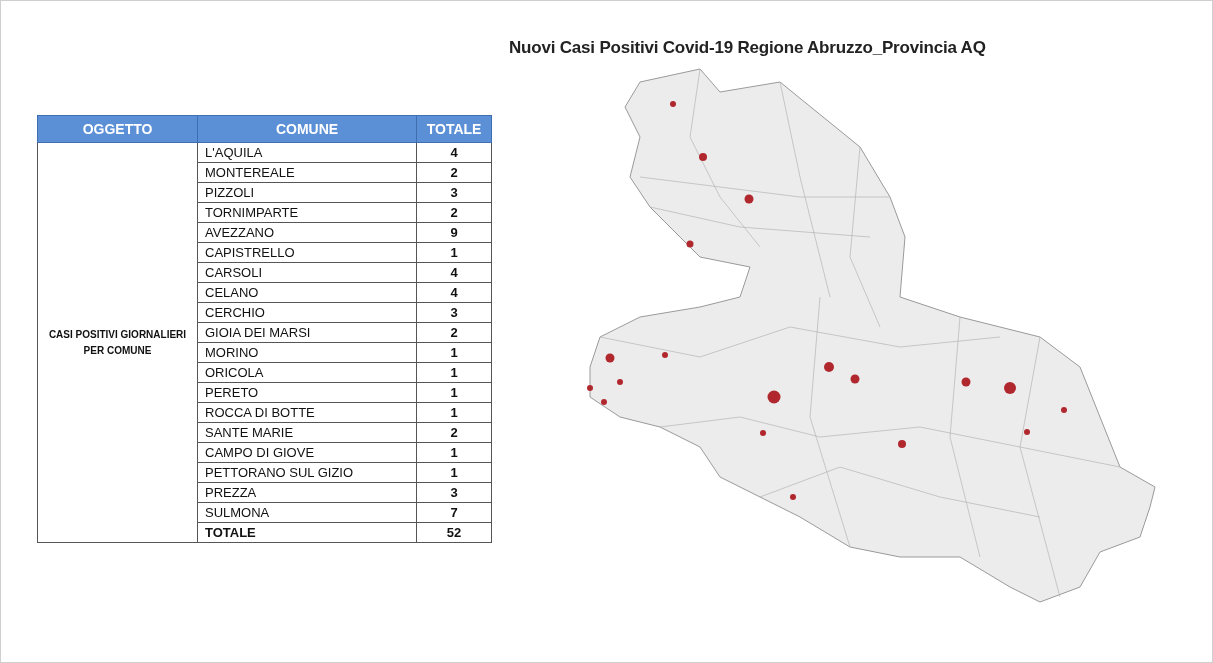 The height and width of the screenshot is (663, 1213). Describe the element at coordinates (117, 129) in the screenshot. I see `column-header: OGGETTO` at that location.